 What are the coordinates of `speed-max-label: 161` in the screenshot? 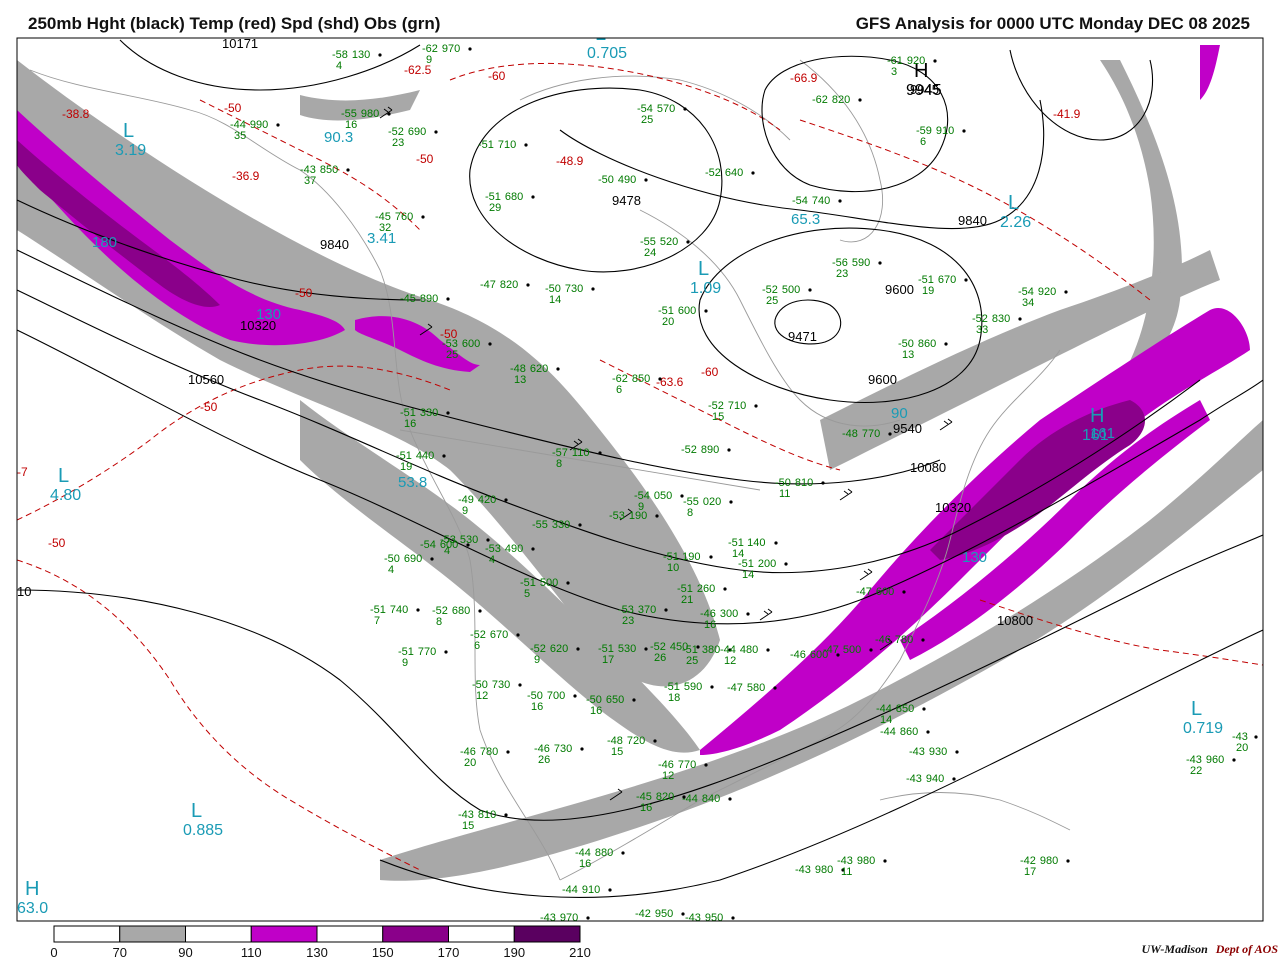 It's located at (1102, 433).